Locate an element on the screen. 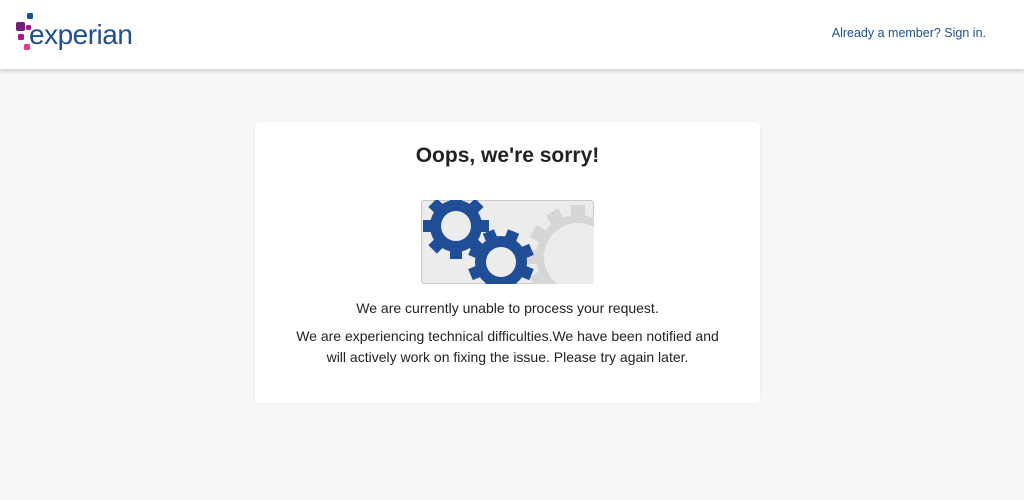 This screenshot has width=1024, height=500. logo-registered-mark: . is located at coordinates (136, 42).